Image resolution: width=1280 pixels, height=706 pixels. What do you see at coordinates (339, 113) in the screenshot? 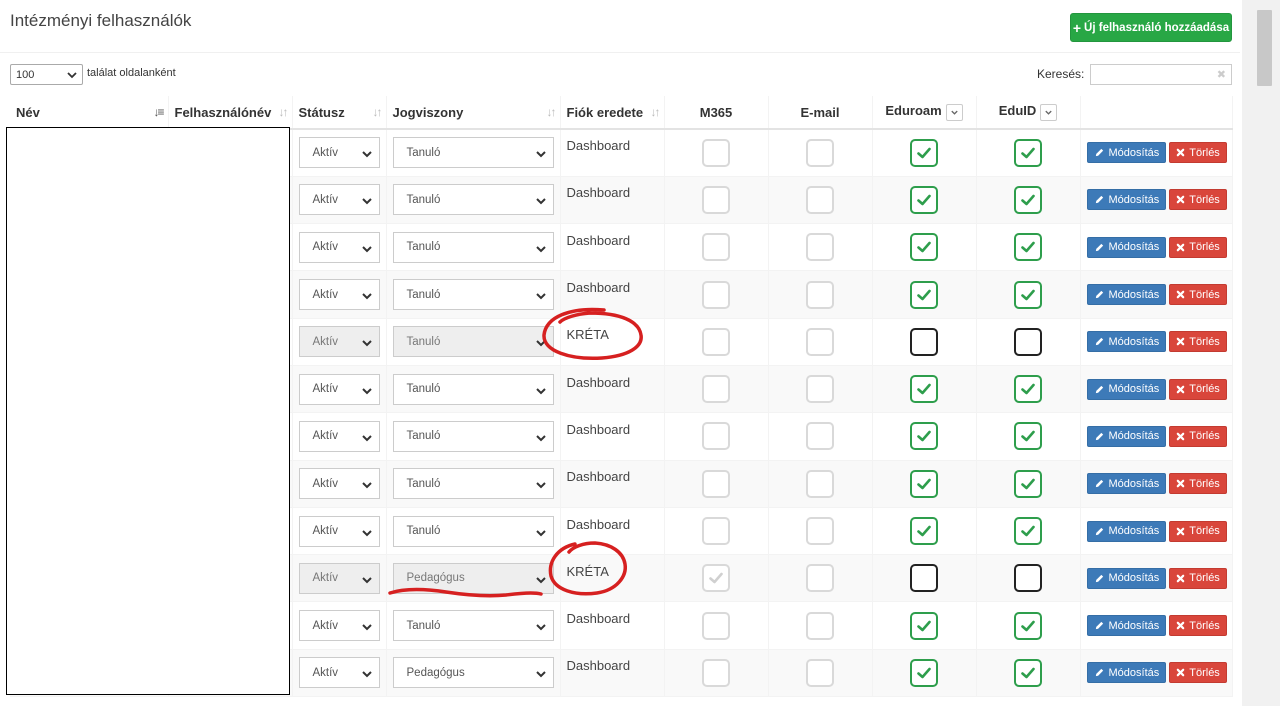
I see `column-header-status: Státusz ↓↑` at bounding box center [339, 113].